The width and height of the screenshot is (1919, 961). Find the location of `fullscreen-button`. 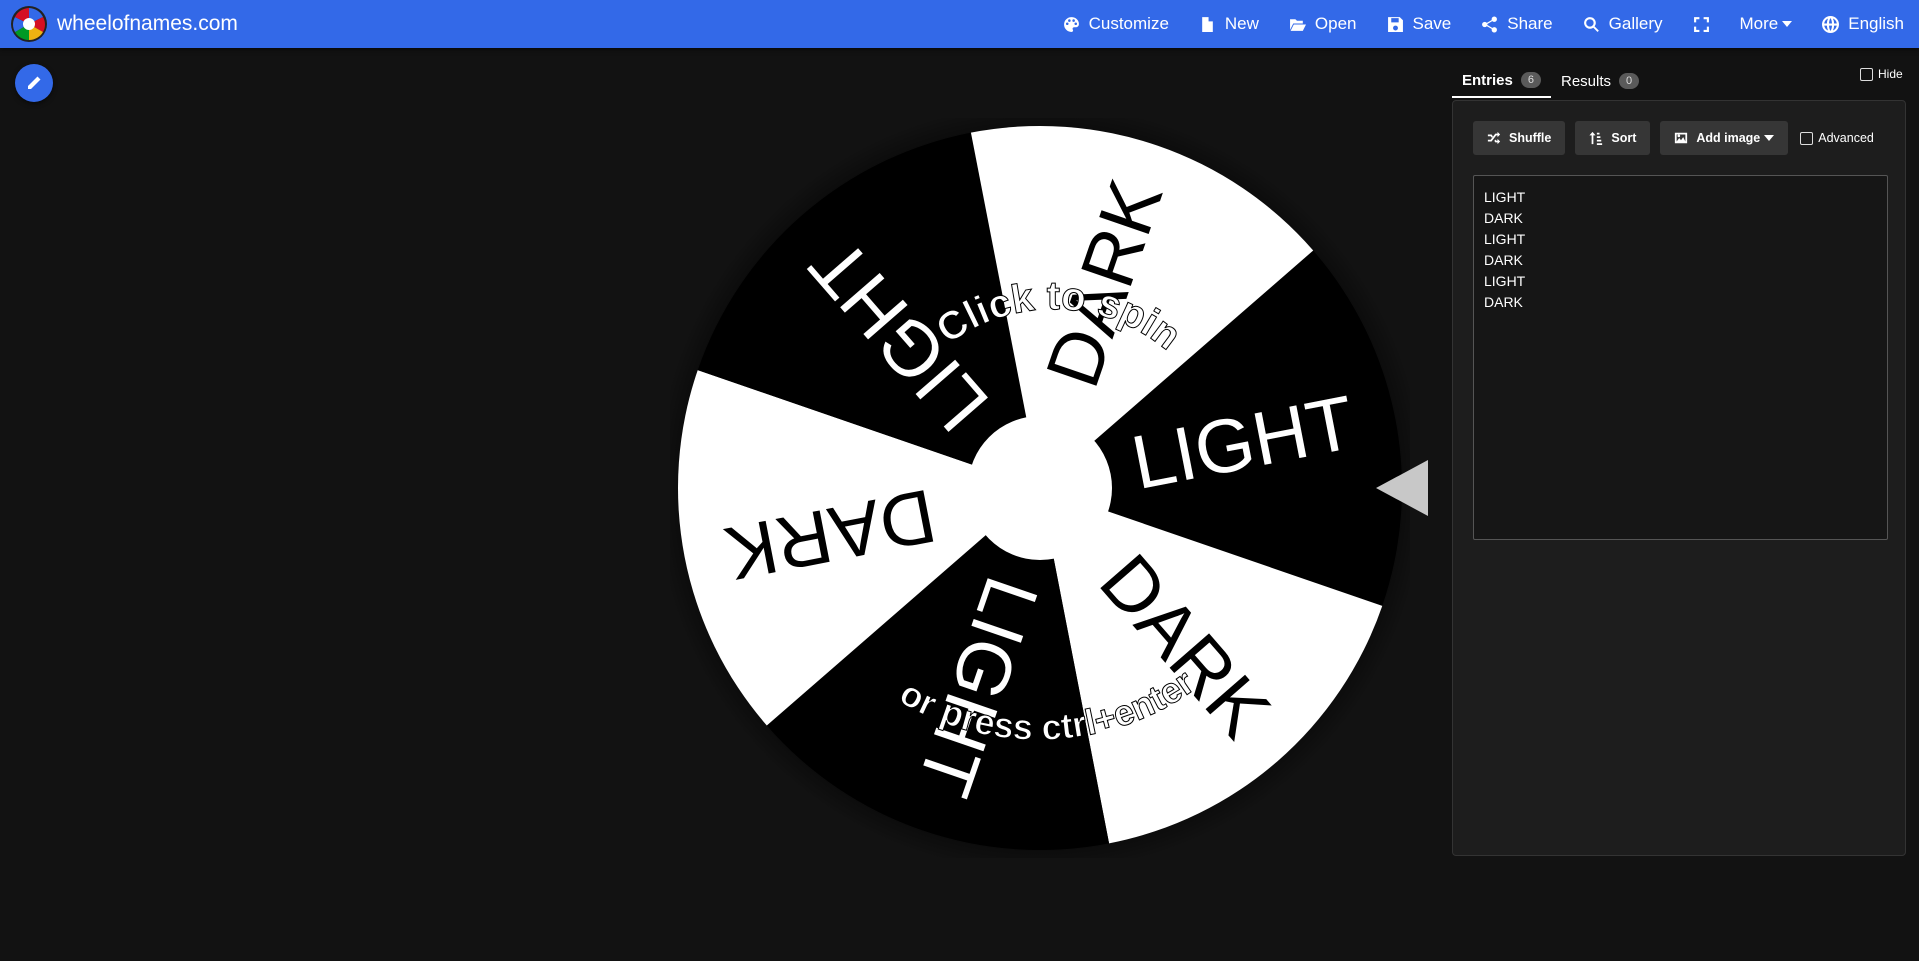

fullscreen-button is located at coordinates (1701, 24).